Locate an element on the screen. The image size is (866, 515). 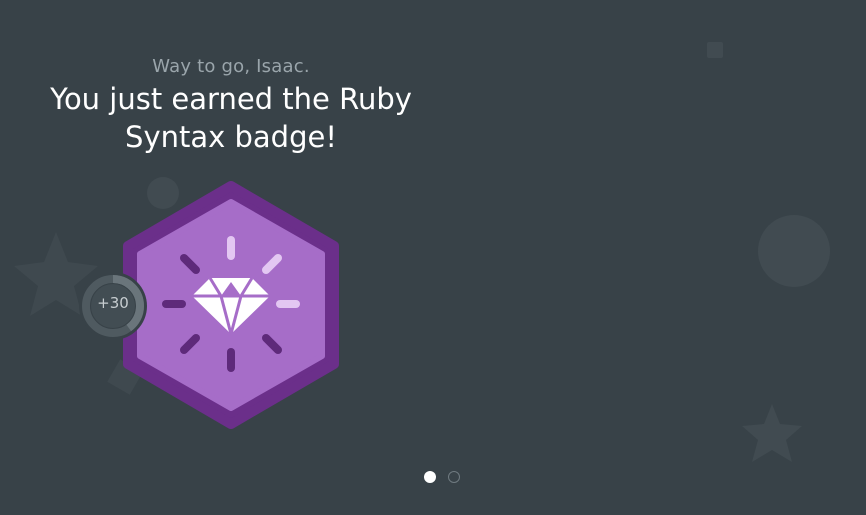
greeting-text: Way to go, Isaac. is located at coordinates (231, 66).